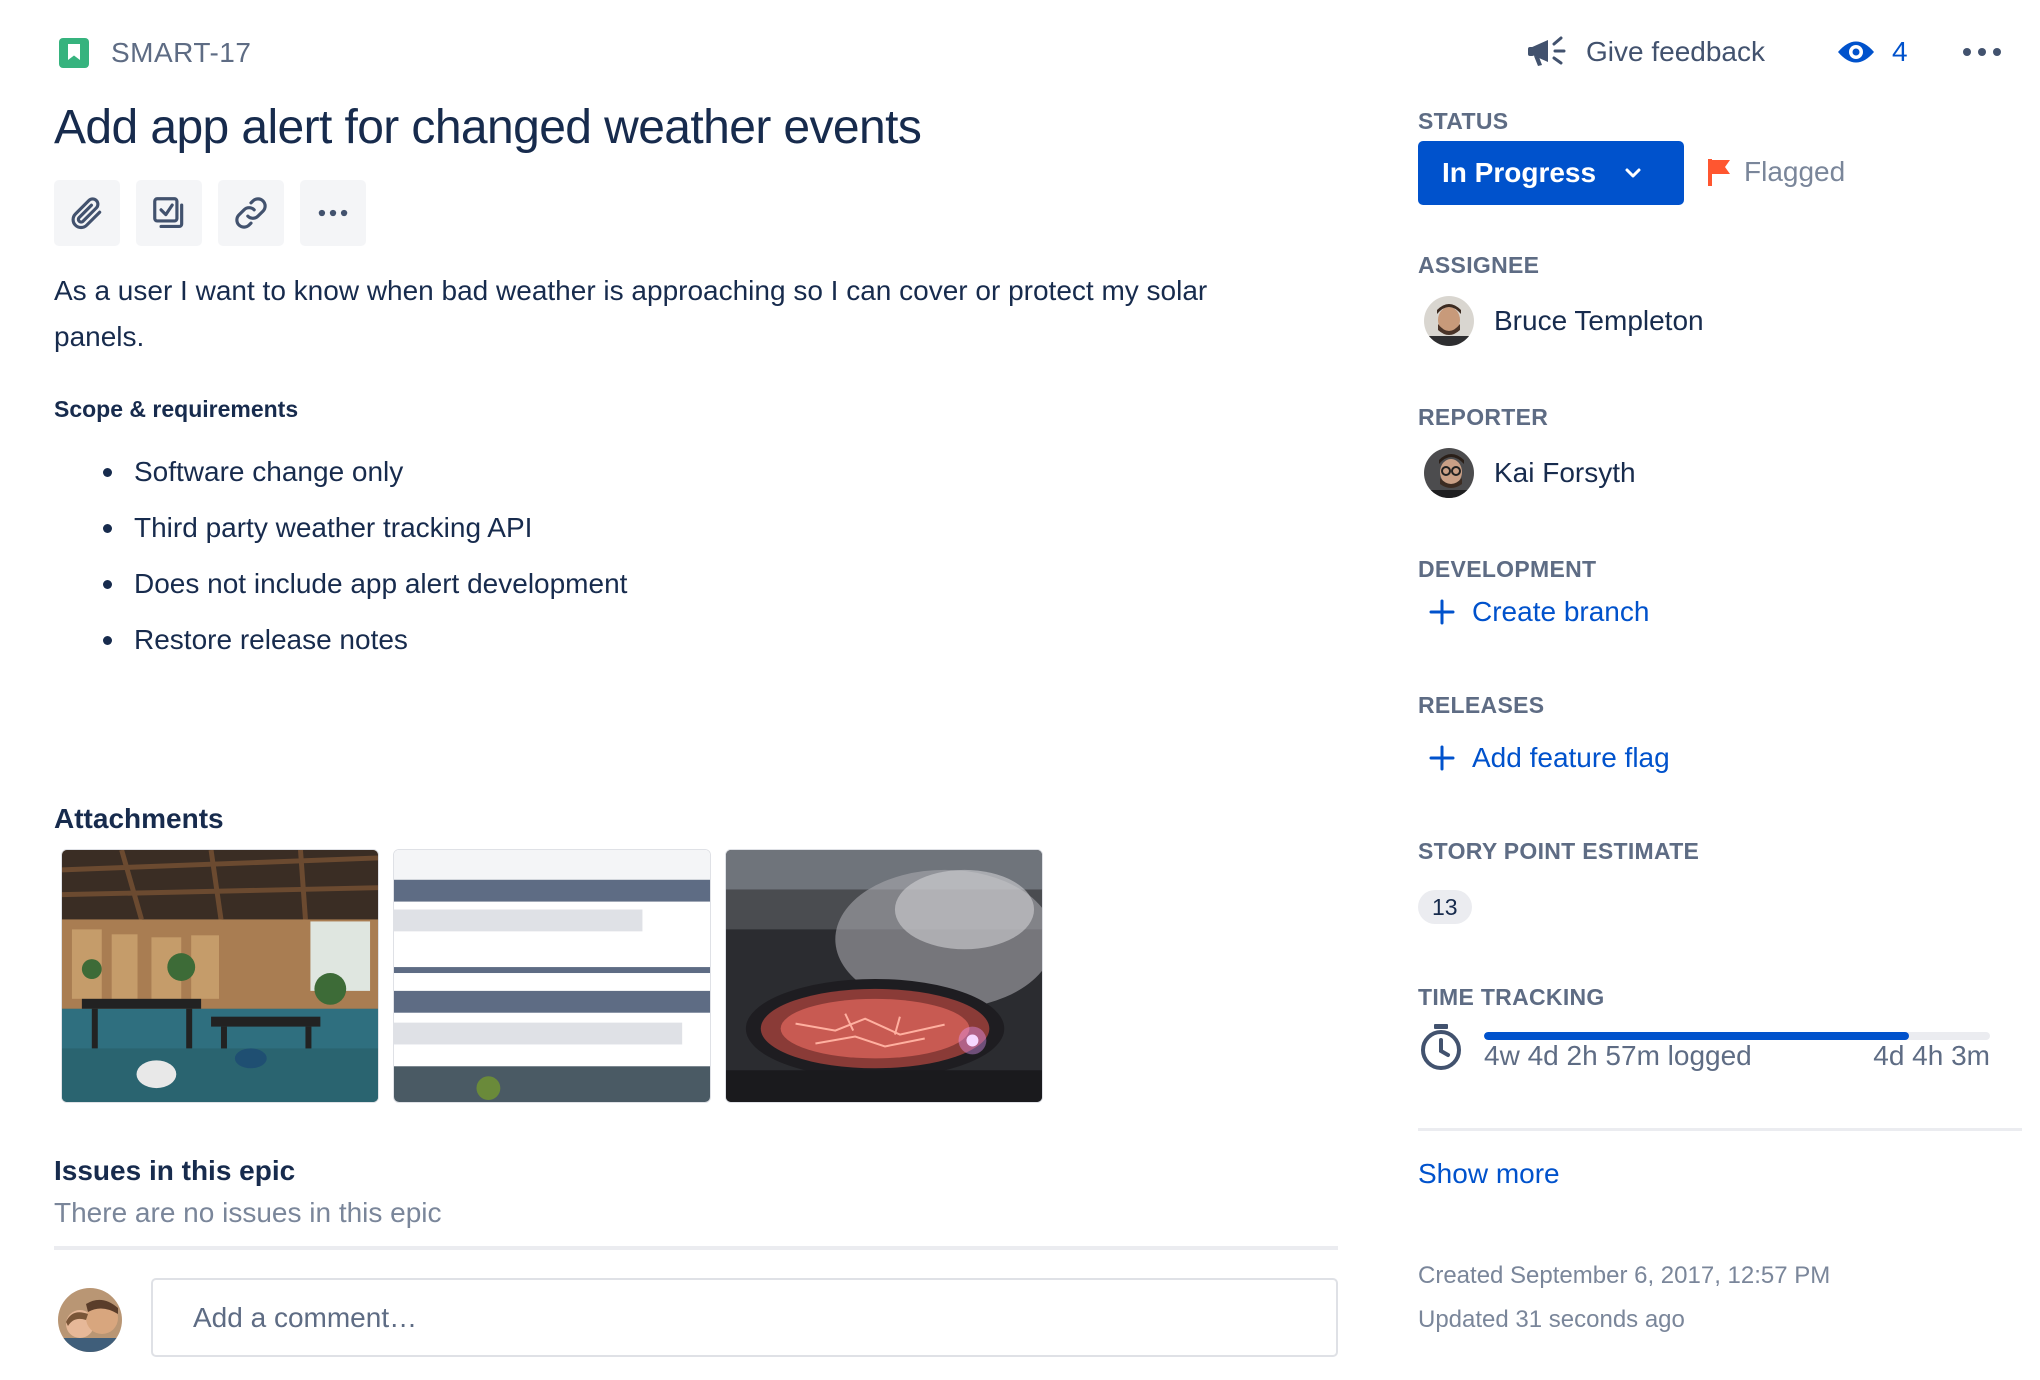 The width and height of the screenshot is (2040, 1380). I want to click on assignee-label: ASSIGNEE, so click(1479, 265).